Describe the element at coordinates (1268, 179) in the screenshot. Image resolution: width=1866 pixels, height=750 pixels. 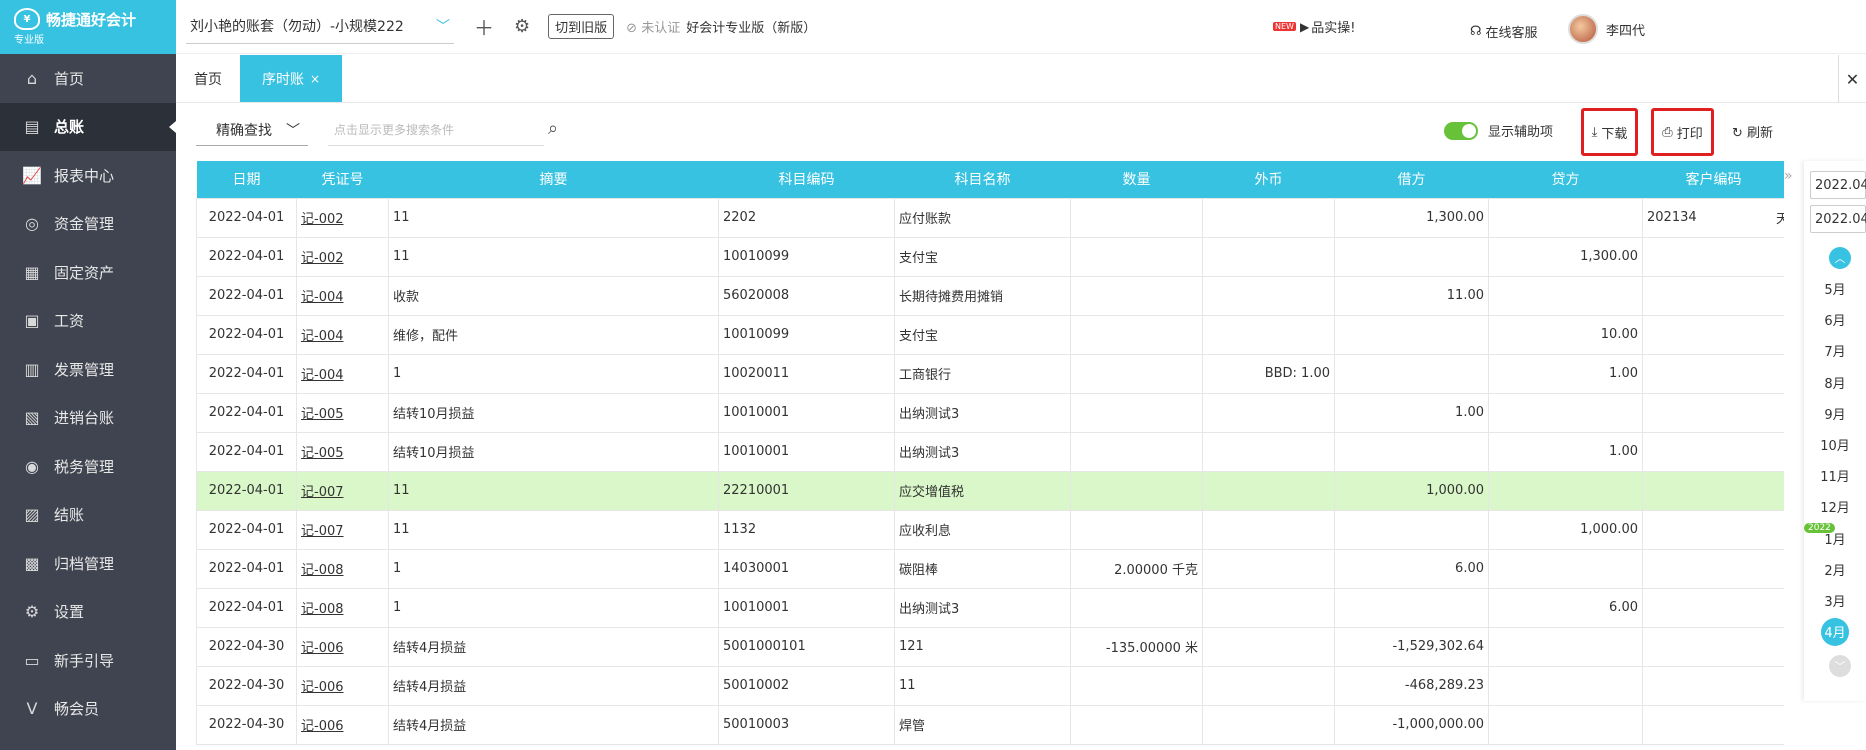
I see `column-header: 外币` at that location.